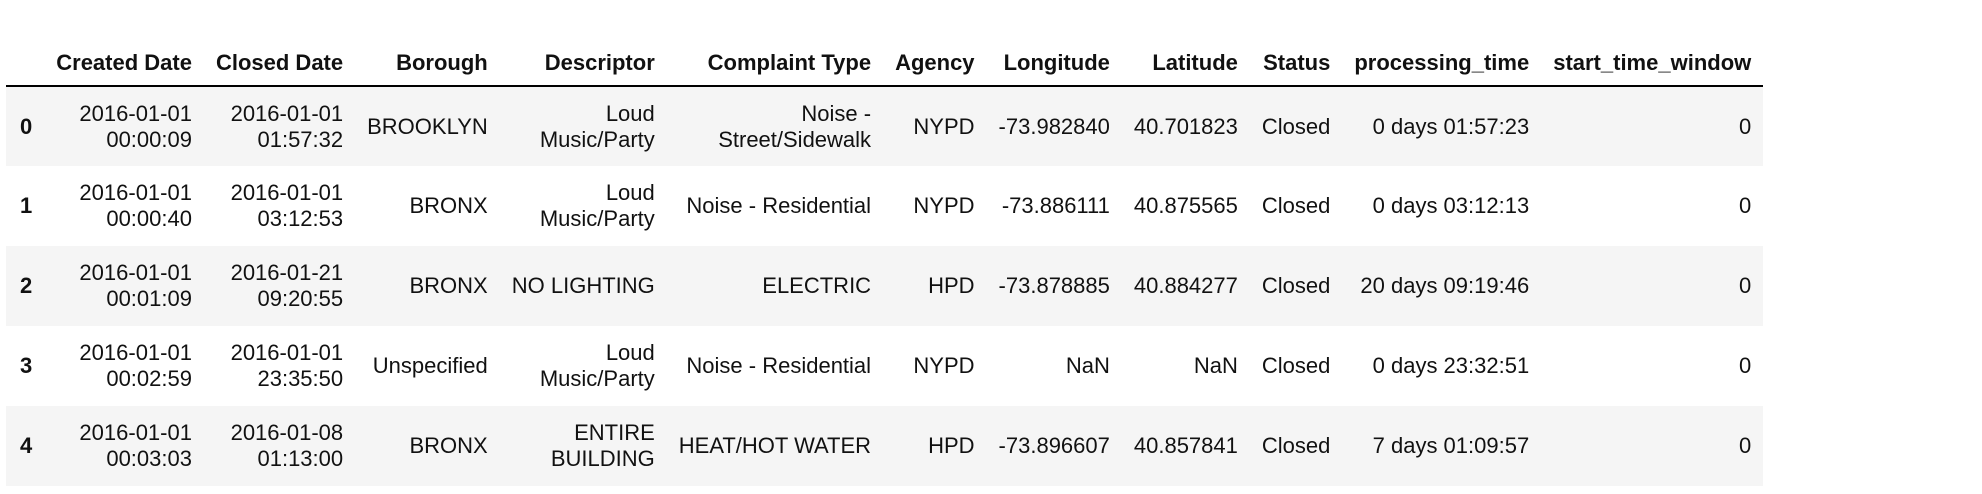 This screenshot has width=1982, height=494. I want to click on closed-date-time: 01:13:00, so click(300, 458).